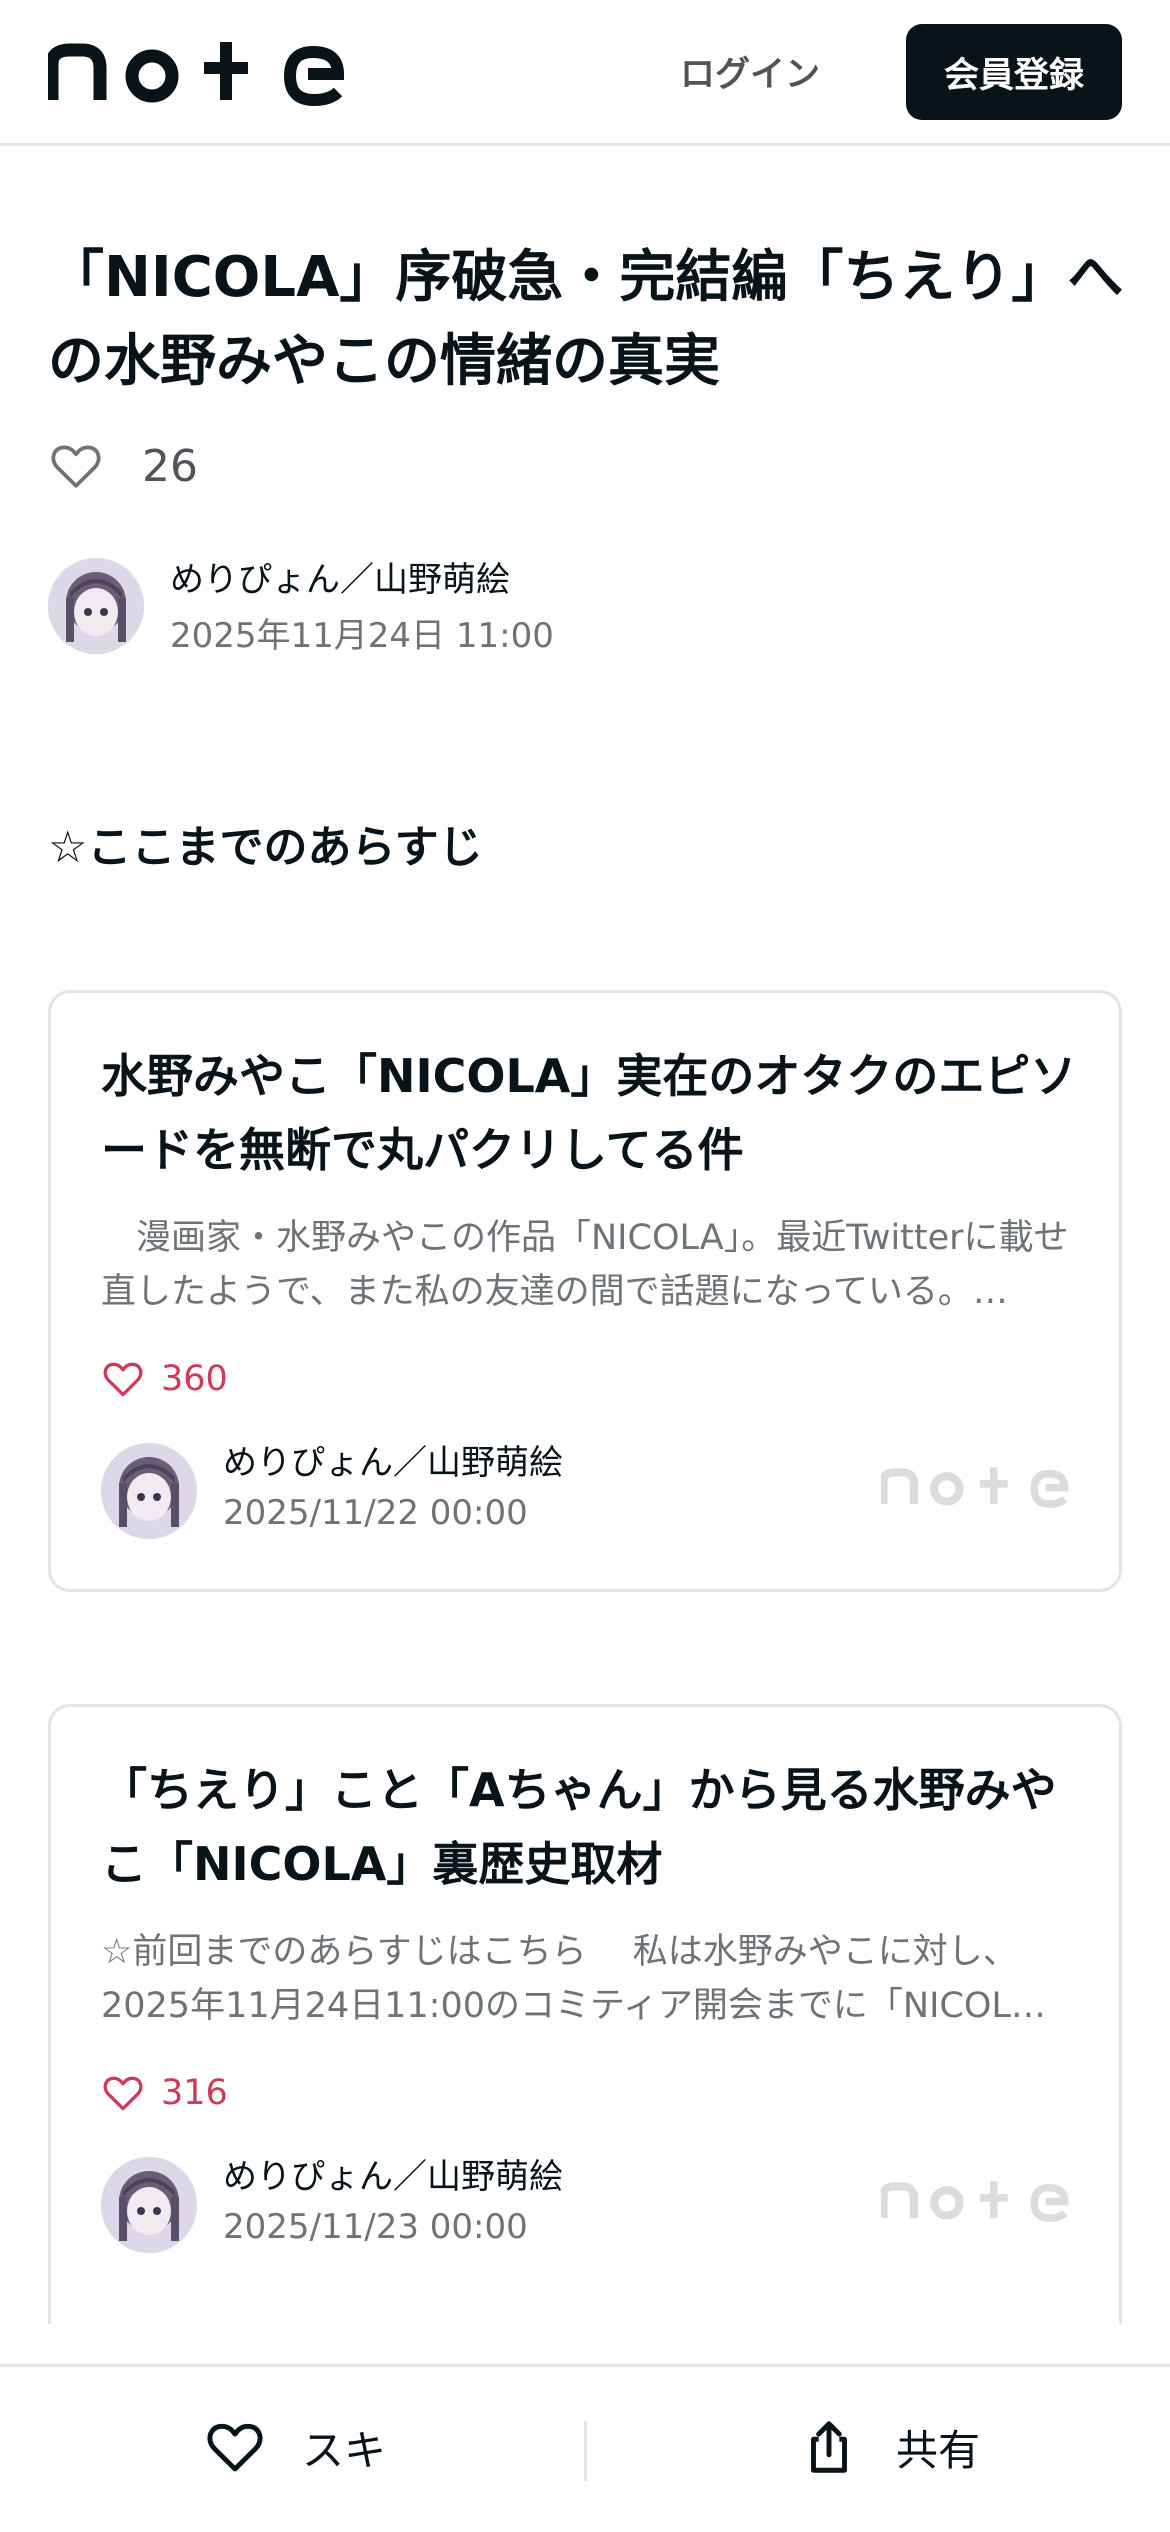 The image size is (1170, 2532). I want to click on note-logo, so click(196, 73).